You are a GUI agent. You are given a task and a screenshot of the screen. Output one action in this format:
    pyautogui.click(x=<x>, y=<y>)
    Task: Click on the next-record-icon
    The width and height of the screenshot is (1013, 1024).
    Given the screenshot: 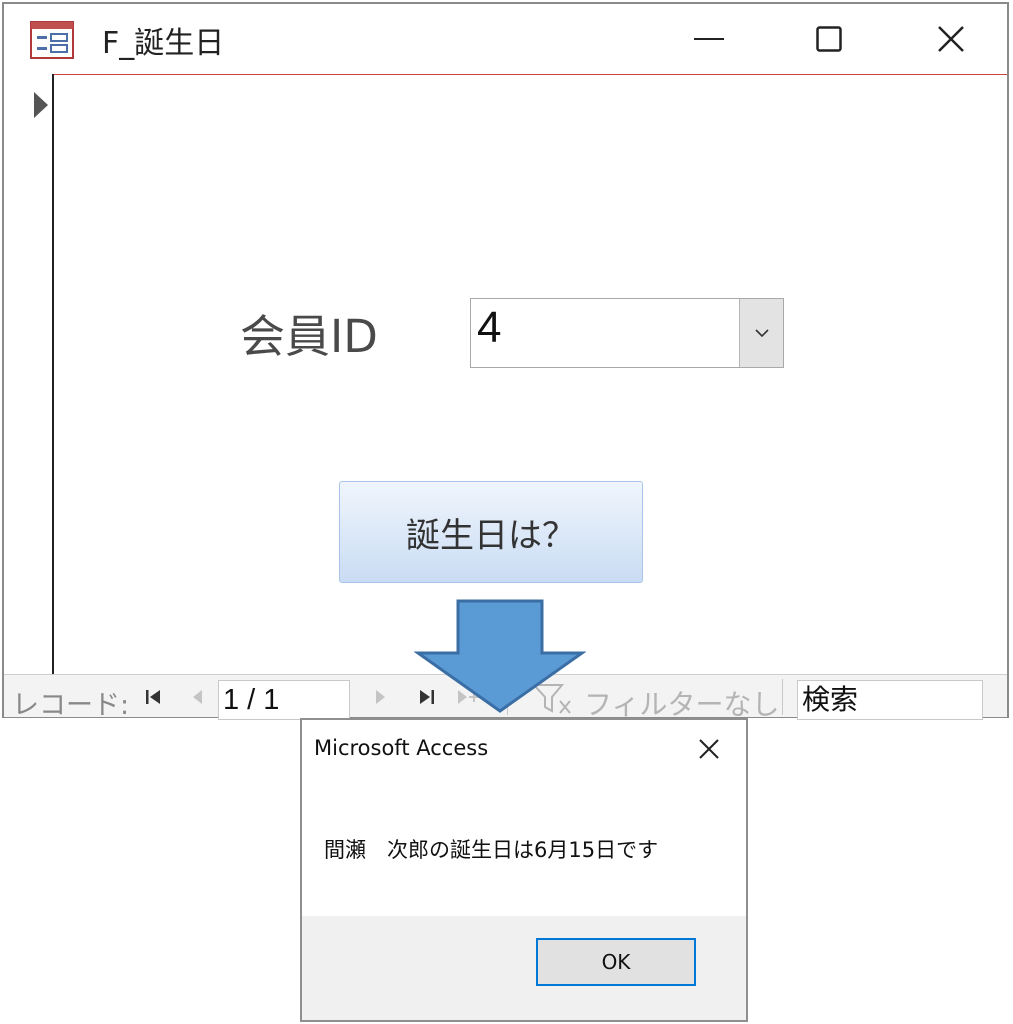 What is the action you would take?
    pyautogui.click(x=380, y=697)
    